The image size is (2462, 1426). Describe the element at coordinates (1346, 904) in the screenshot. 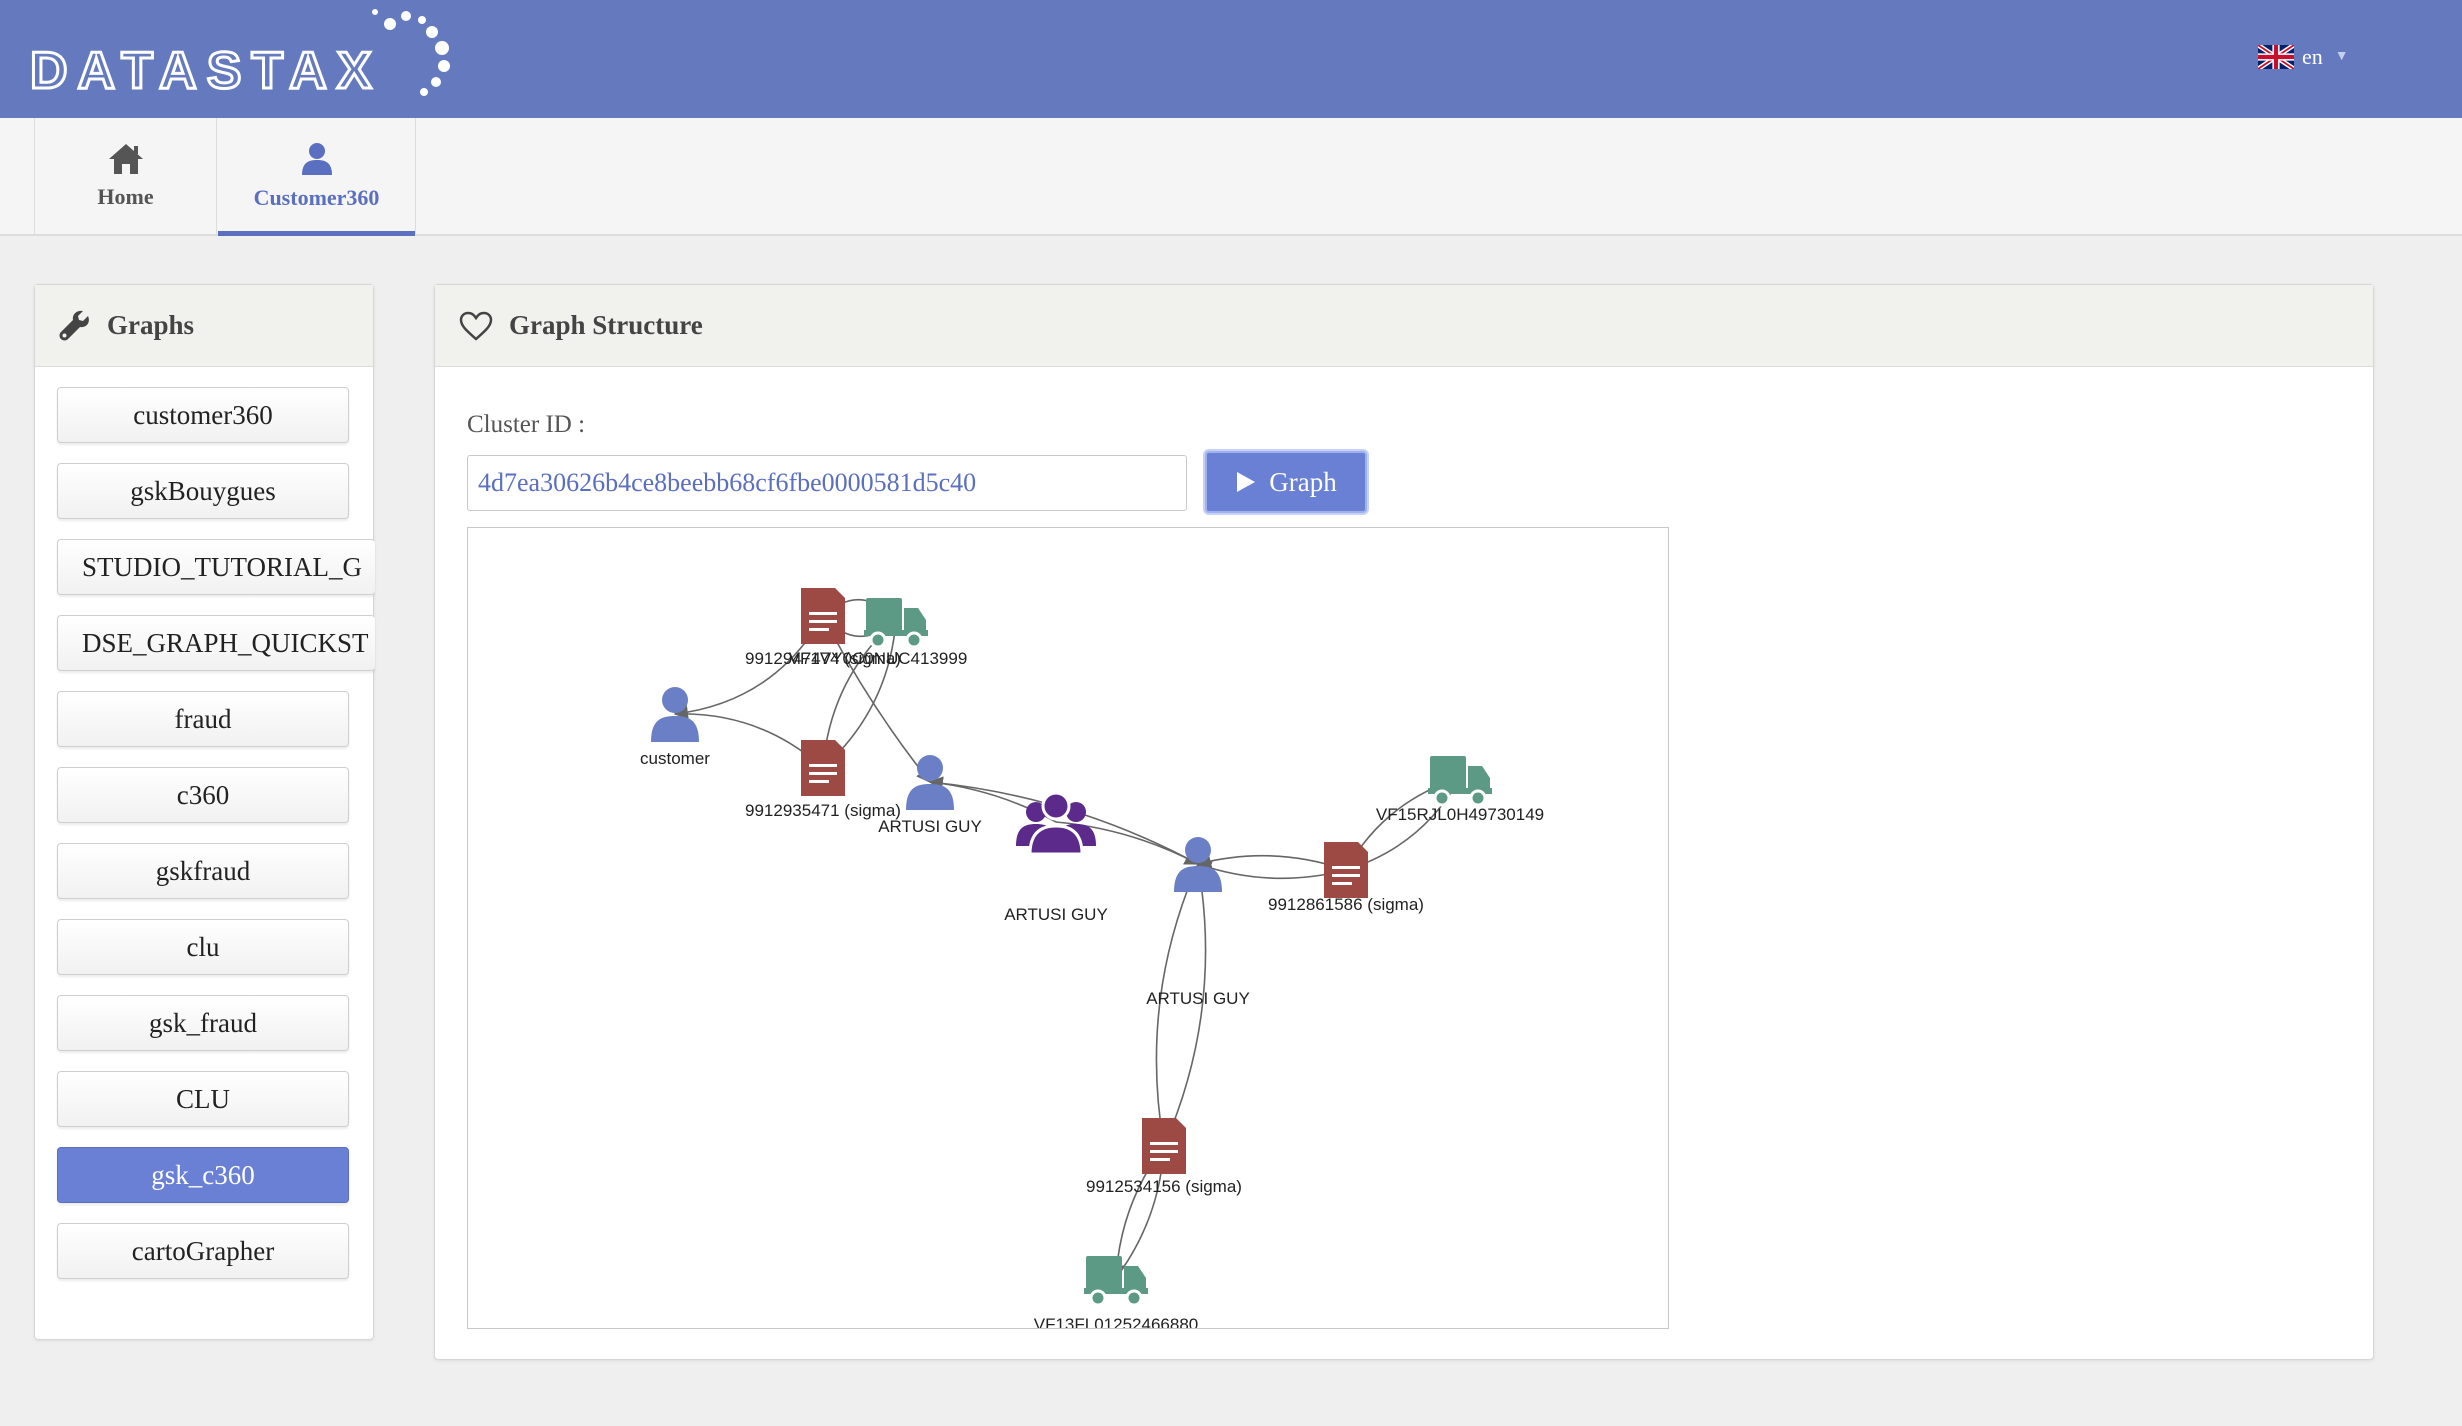

I see `graph-node-label: 9912861586 (sigma)` at that location.